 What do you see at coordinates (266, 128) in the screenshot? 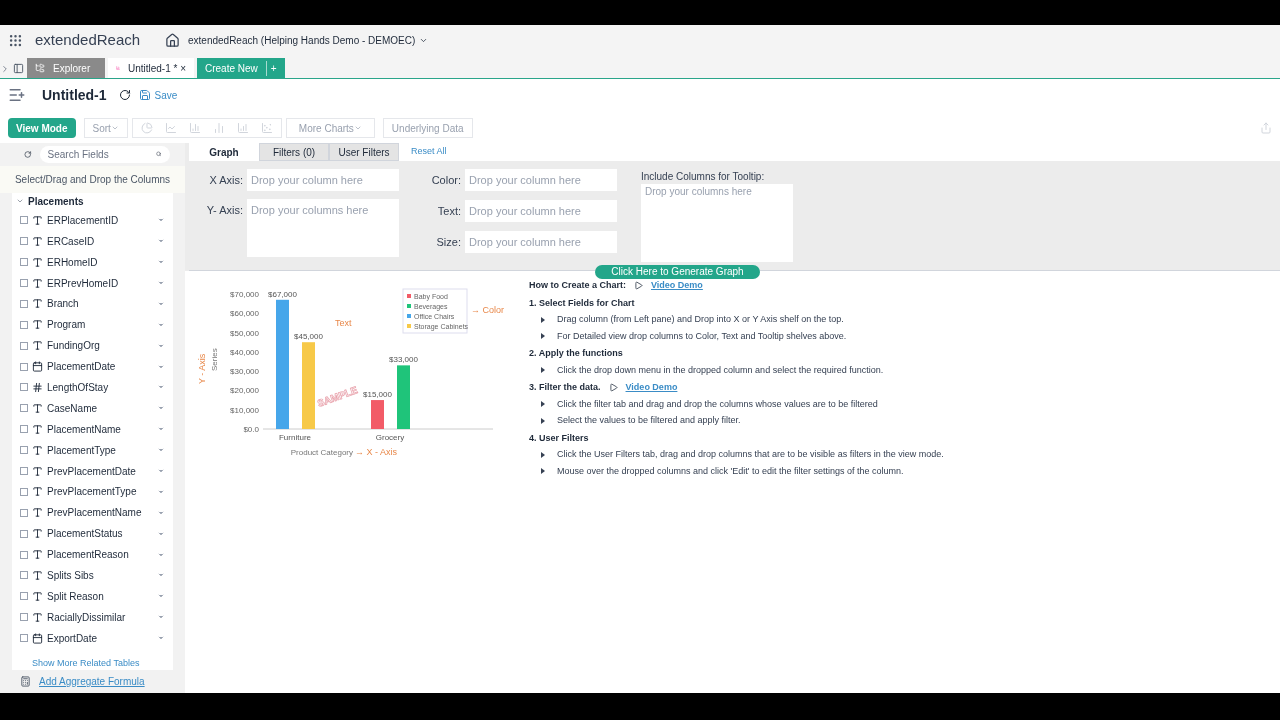
I see `scatter-chart-icon` at bounding box center [266, 128].